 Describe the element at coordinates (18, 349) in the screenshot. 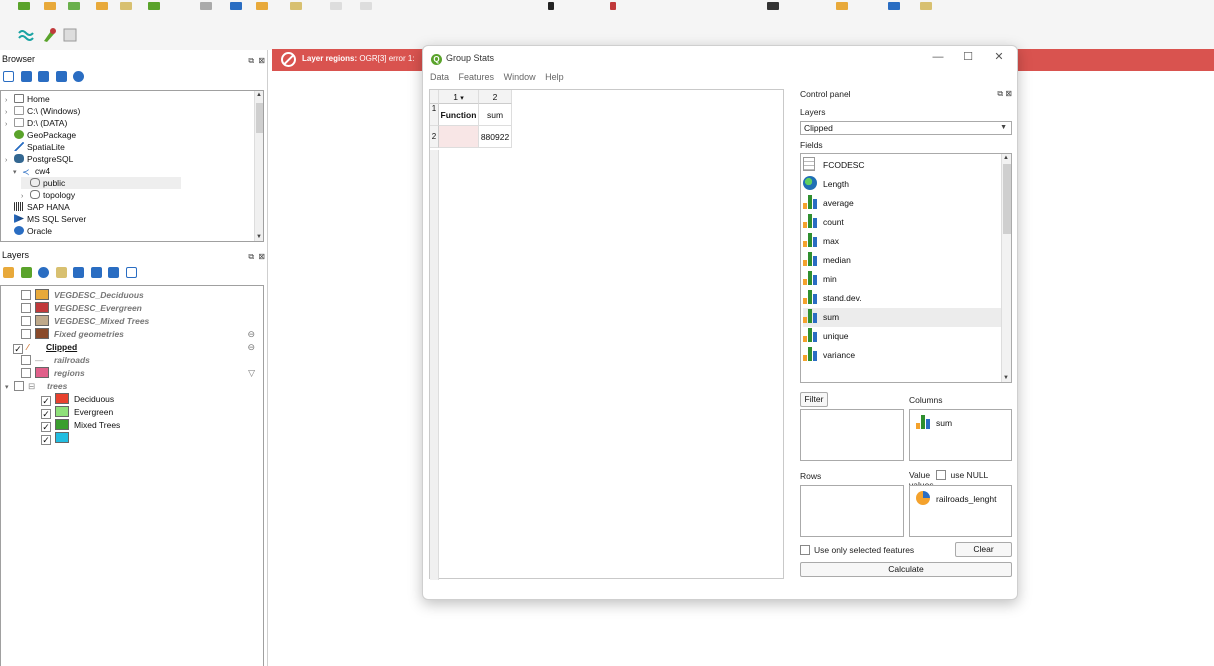

I see `layer-checkbox: ✓` at that location.